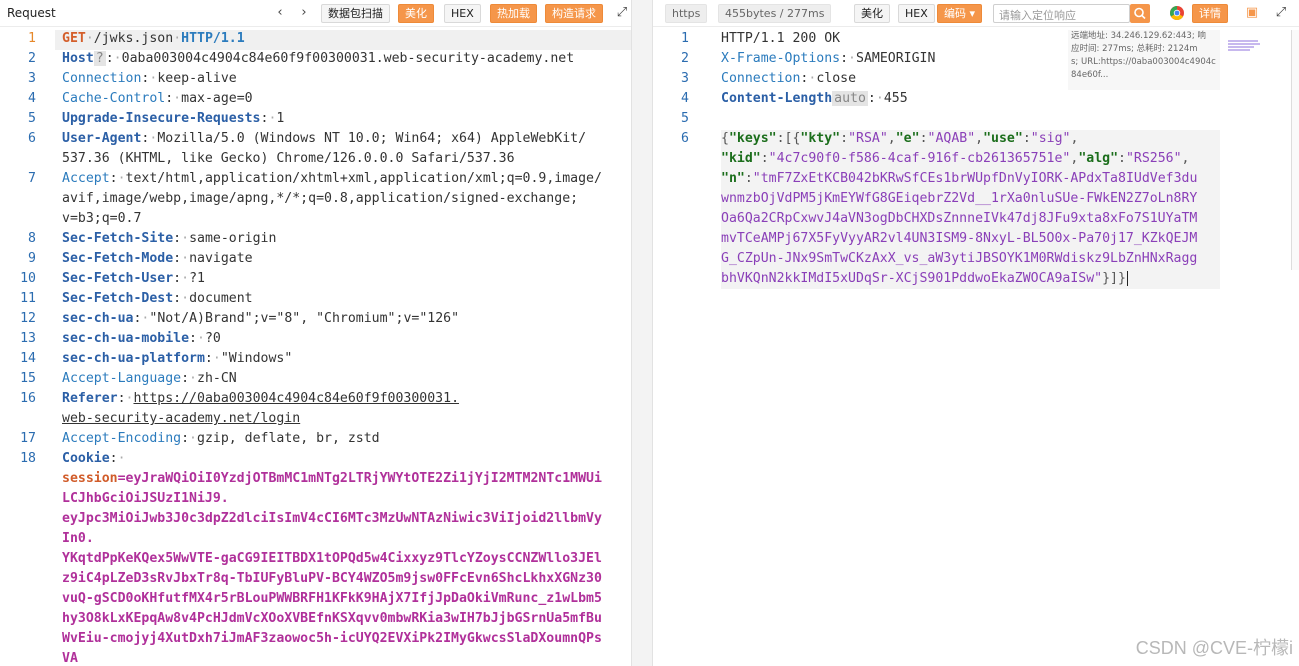 The width and height of the screenshot is (1299, 666). What do you see at coordinates (642, 333) in the screenshot?
I see `pane-divider` at bounding box center [642, 333].